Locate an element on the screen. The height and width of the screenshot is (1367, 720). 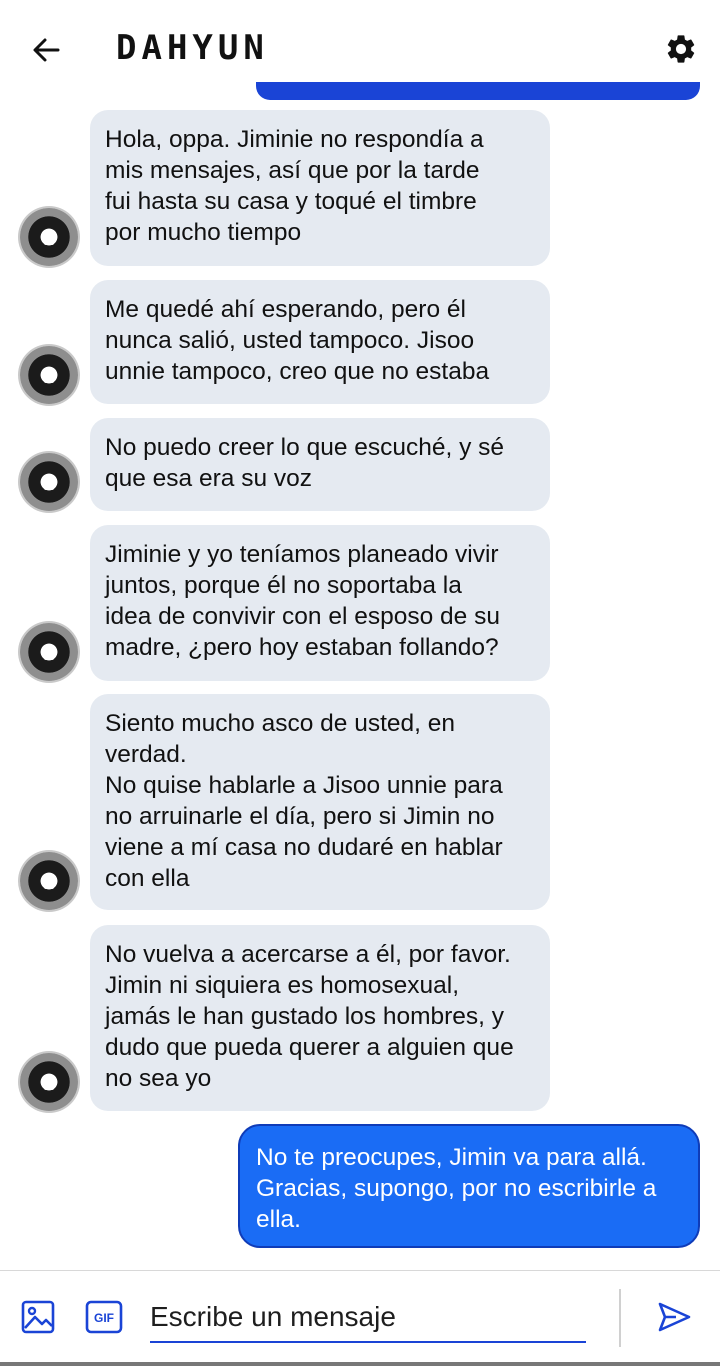
bottom-strip is located at coordinates (360, 1364).